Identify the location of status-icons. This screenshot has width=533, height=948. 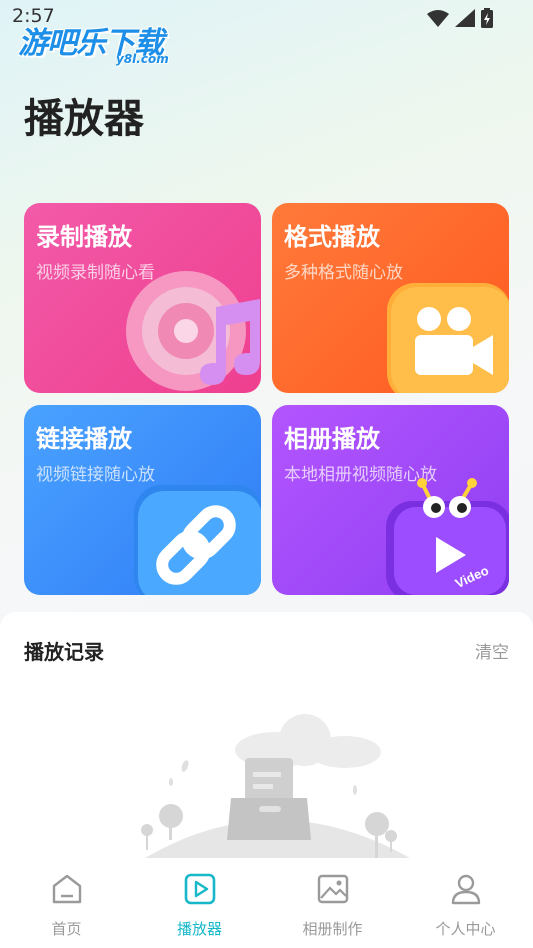
(460, 18).